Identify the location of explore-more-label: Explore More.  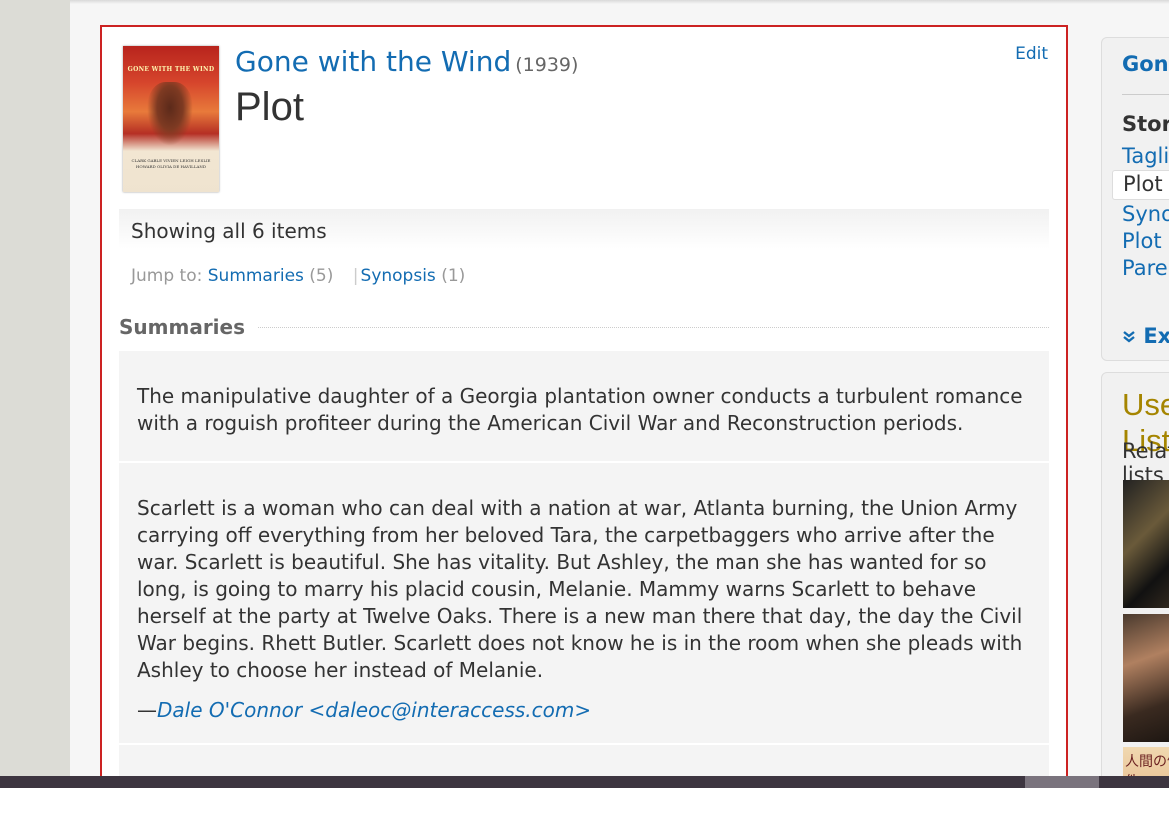
(1156, 336).